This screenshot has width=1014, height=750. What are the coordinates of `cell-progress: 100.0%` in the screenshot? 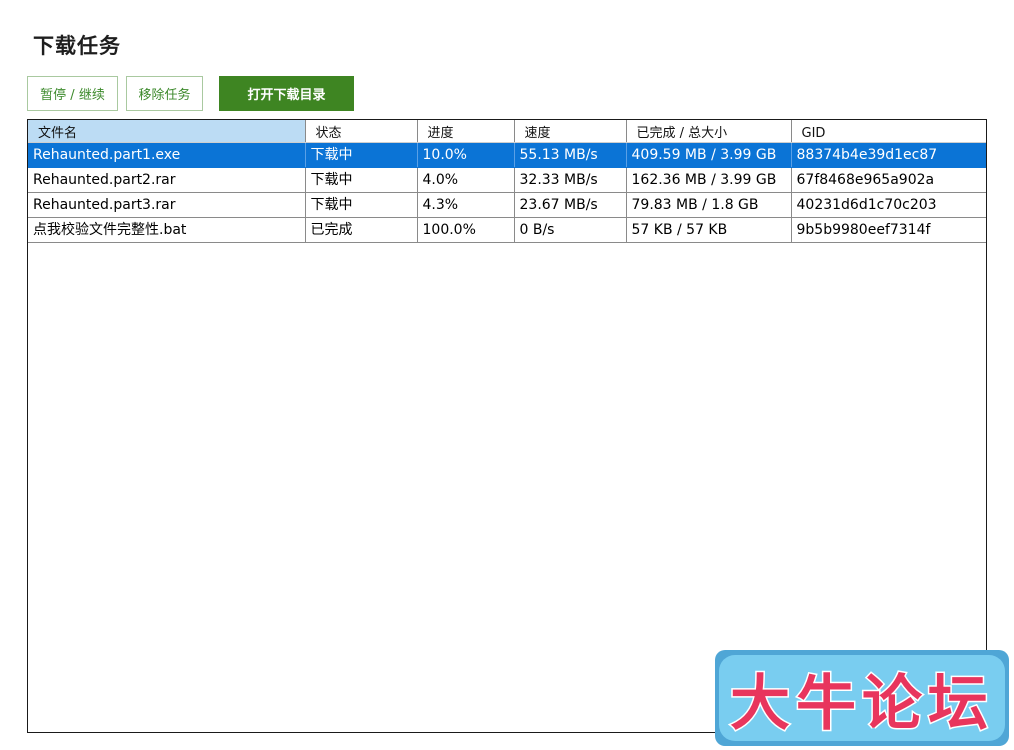 It's located at (466, 230).